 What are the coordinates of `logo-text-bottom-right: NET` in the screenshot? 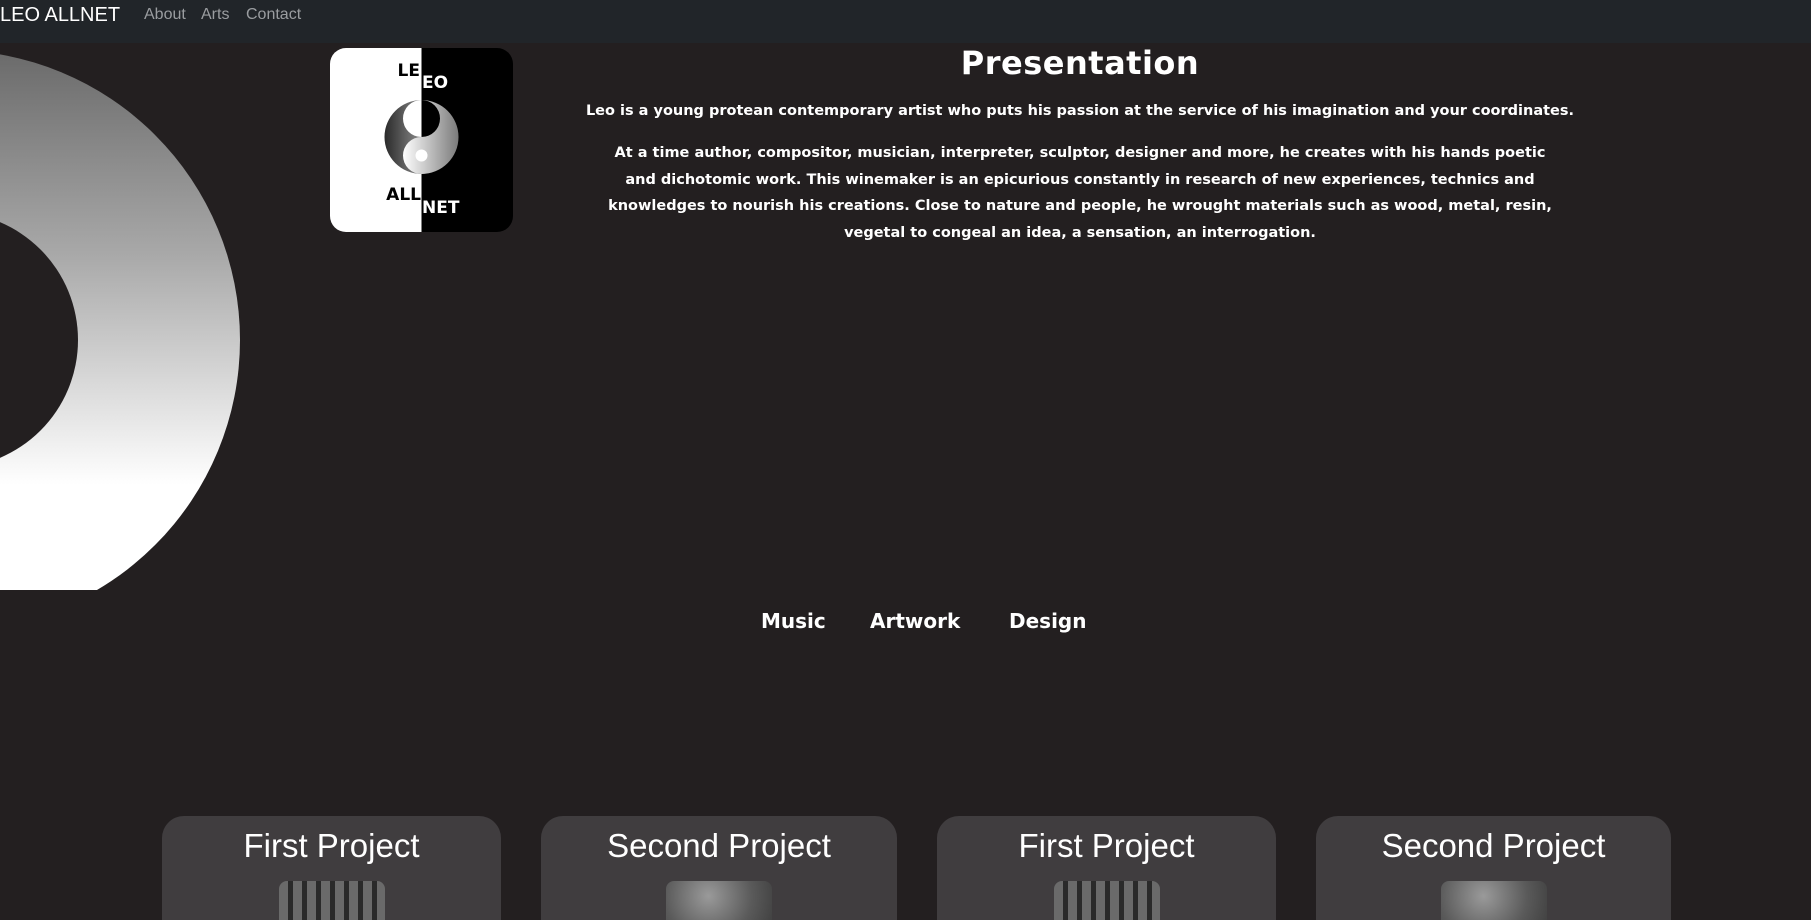 It's located at (441, 208).